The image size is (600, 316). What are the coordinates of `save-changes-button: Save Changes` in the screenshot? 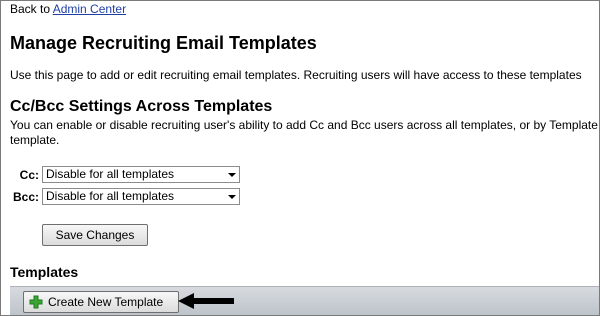 It's located at (95, 235).